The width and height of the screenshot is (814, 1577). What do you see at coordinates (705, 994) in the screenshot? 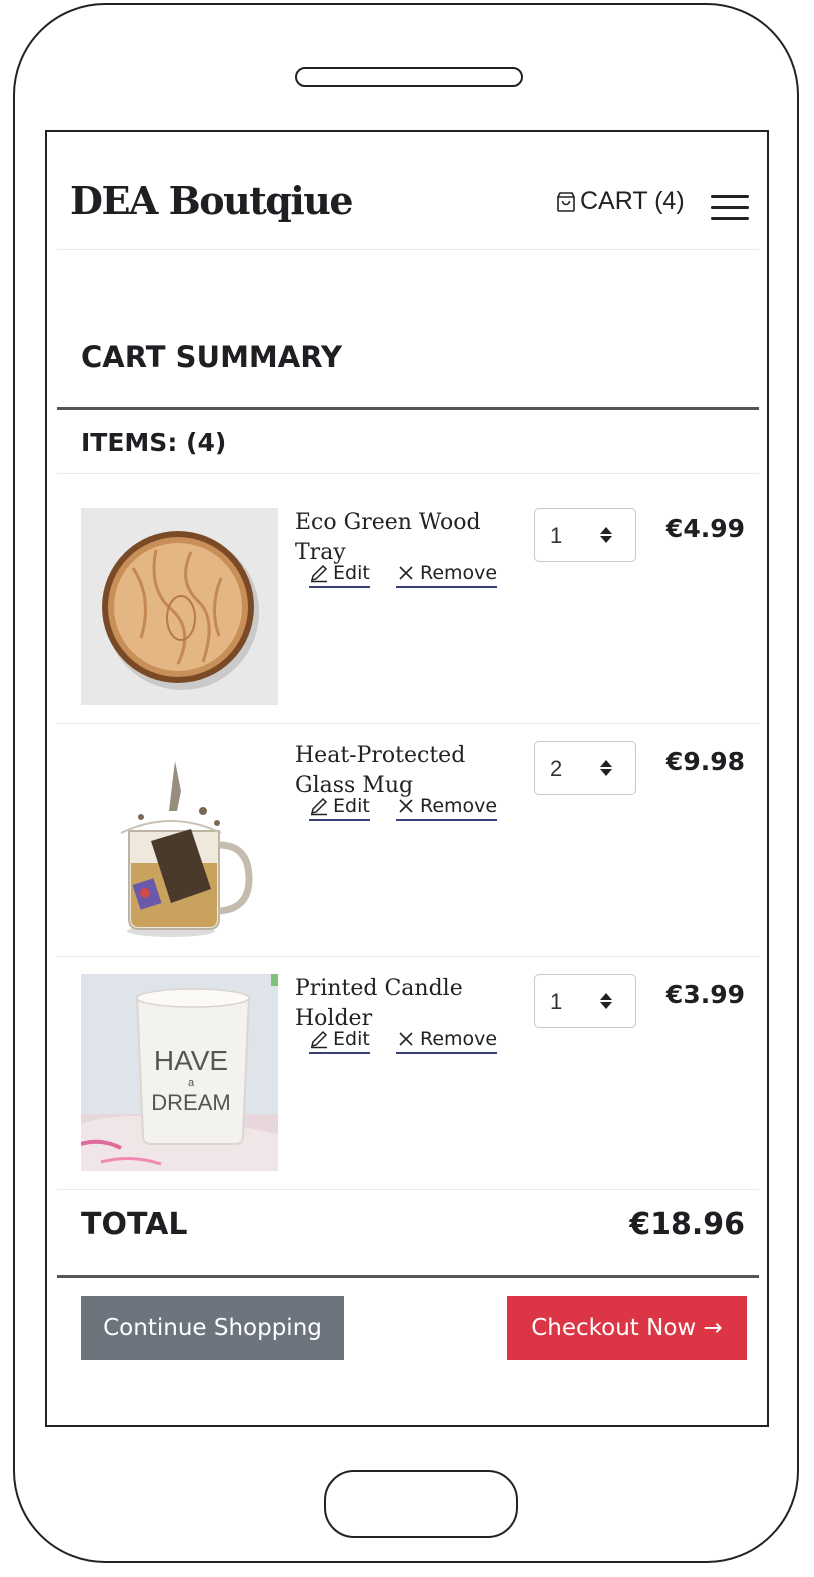
I see `item-price: €3.99` at bounding box center [705, 994].